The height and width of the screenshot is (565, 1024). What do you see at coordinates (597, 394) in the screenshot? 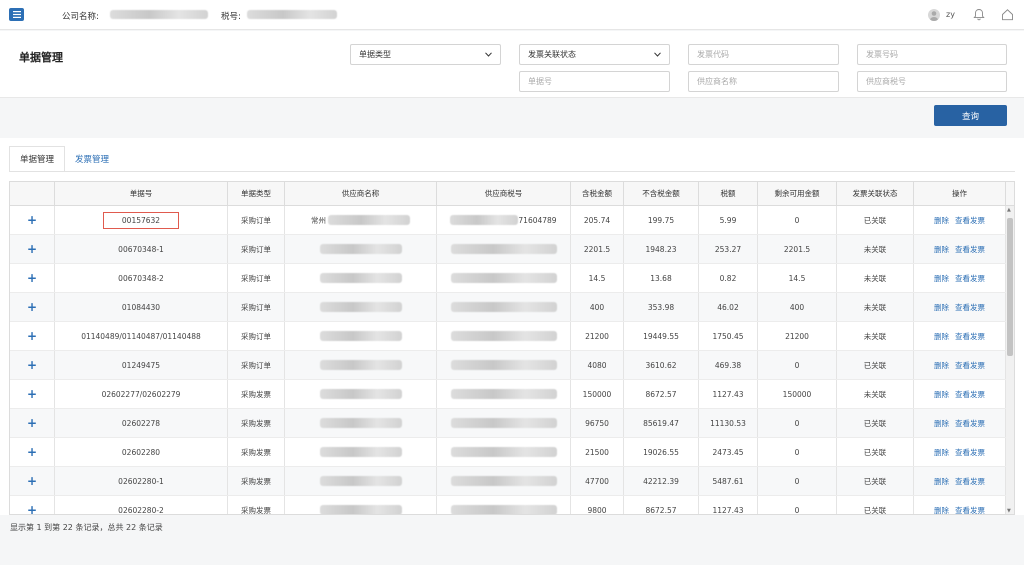
I see `cell-gross-amount: 150000` at bounding box center [597, 394].